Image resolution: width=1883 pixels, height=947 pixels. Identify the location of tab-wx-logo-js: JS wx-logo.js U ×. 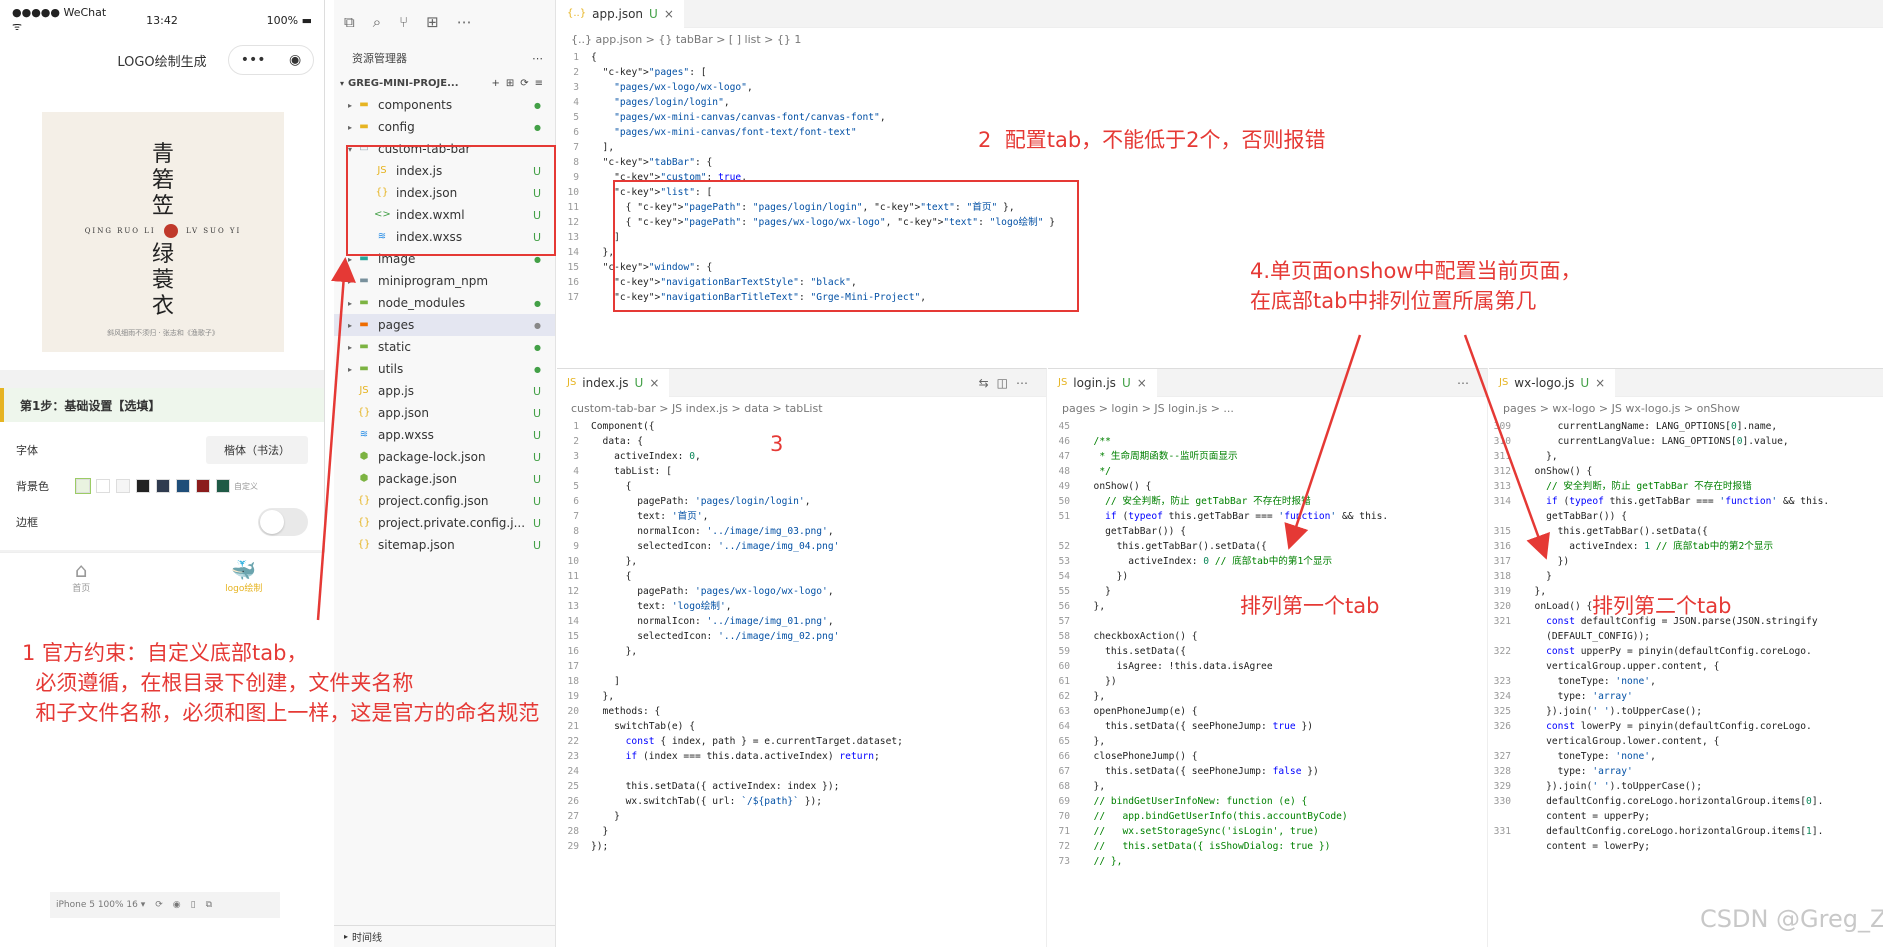
(1552, 382).